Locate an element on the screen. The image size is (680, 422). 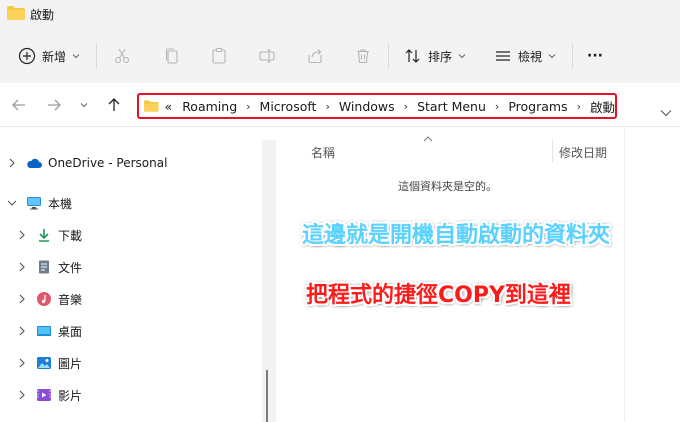
breadcrumb-start-menu: Start Menu is located at coordinates (451, 106).